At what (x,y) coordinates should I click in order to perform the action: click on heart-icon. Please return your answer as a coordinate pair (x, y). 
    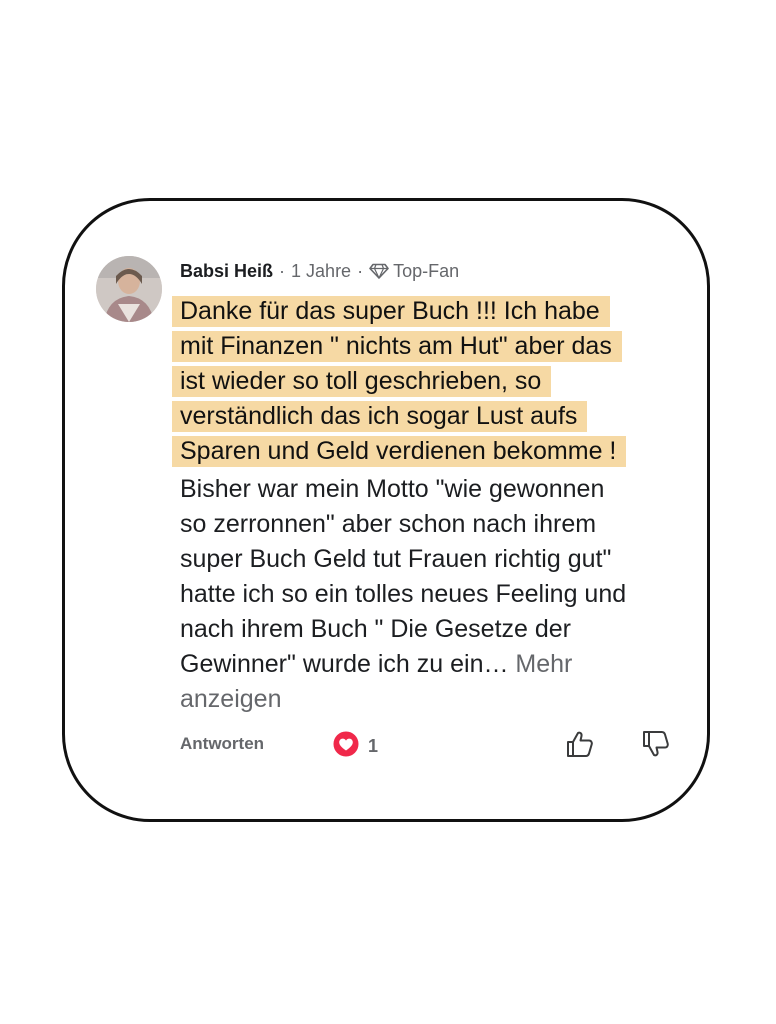
    Looking at the image, I should click on (346, 746).